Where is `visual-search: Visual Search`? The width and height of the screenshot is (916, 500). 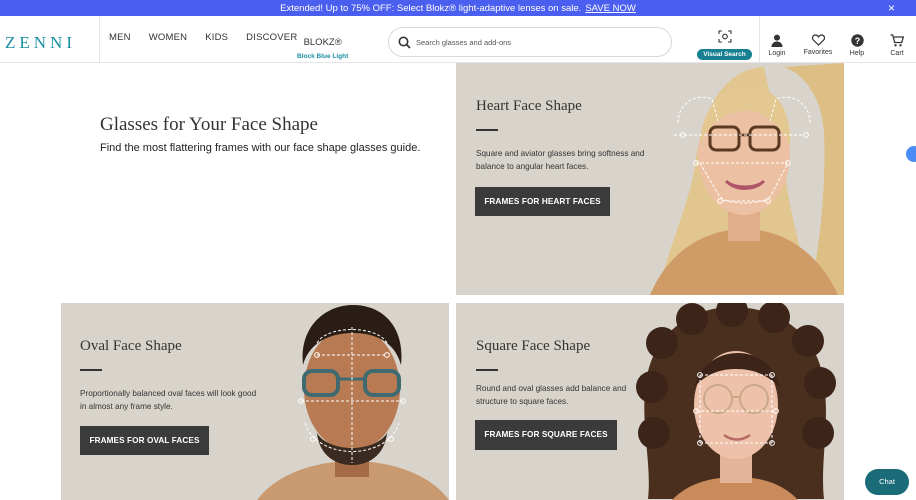
visual-search: Visual Search is located at coordinates (724, 45).